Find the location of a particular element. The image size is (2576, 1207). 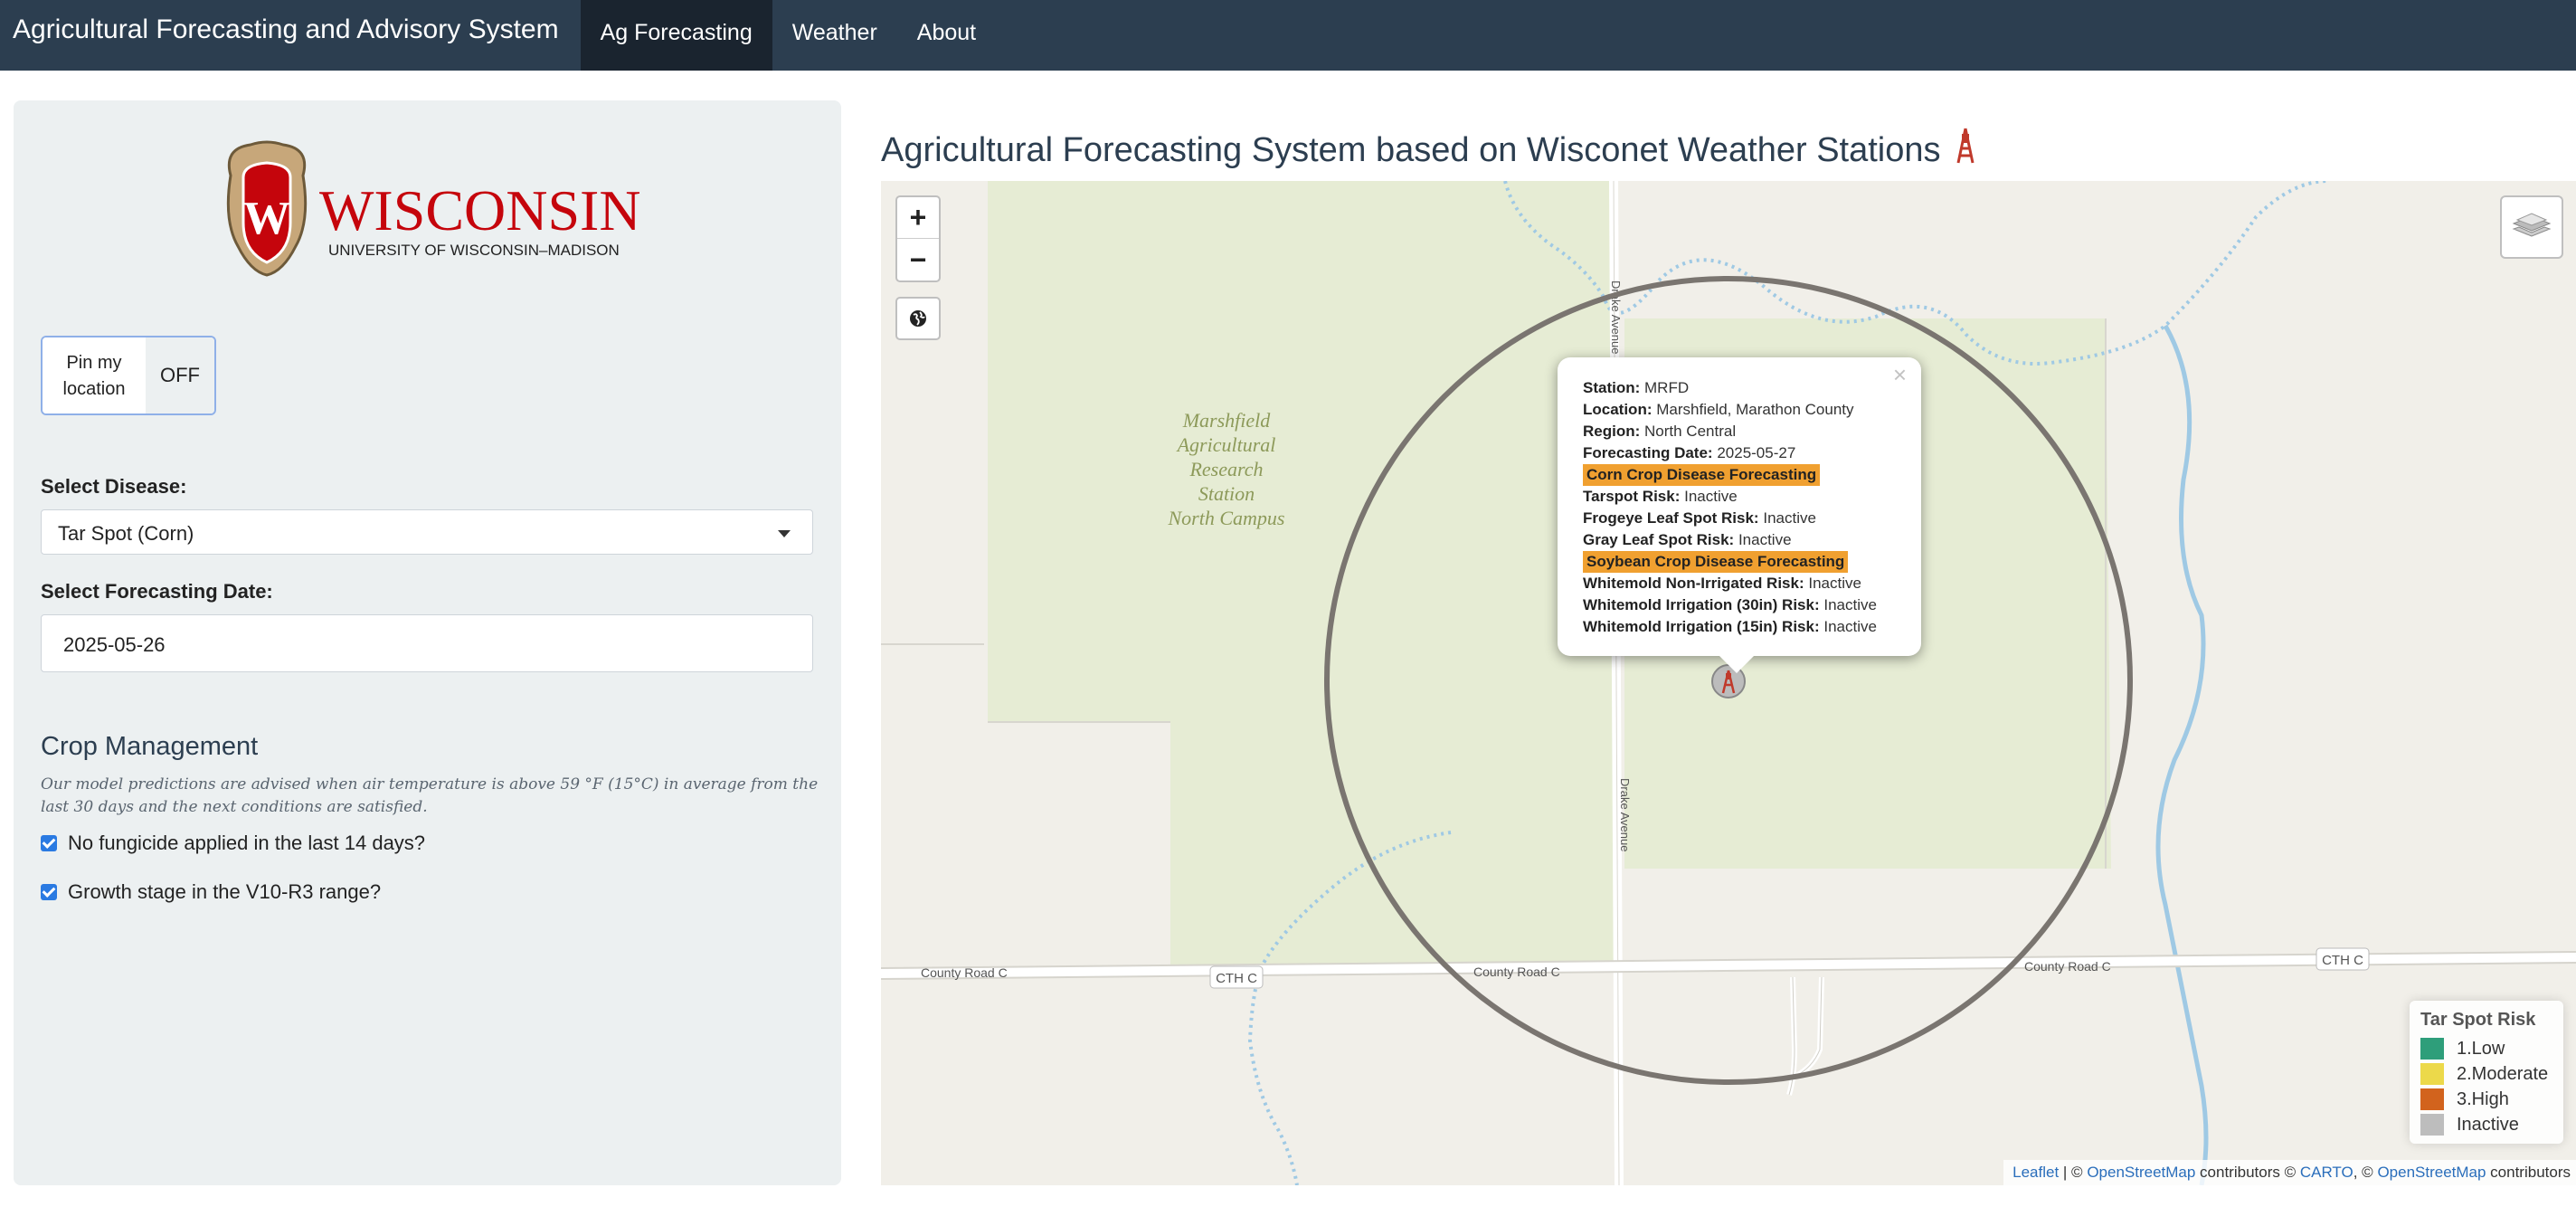

zoom-control: + − is located at coordinates (918, 238).